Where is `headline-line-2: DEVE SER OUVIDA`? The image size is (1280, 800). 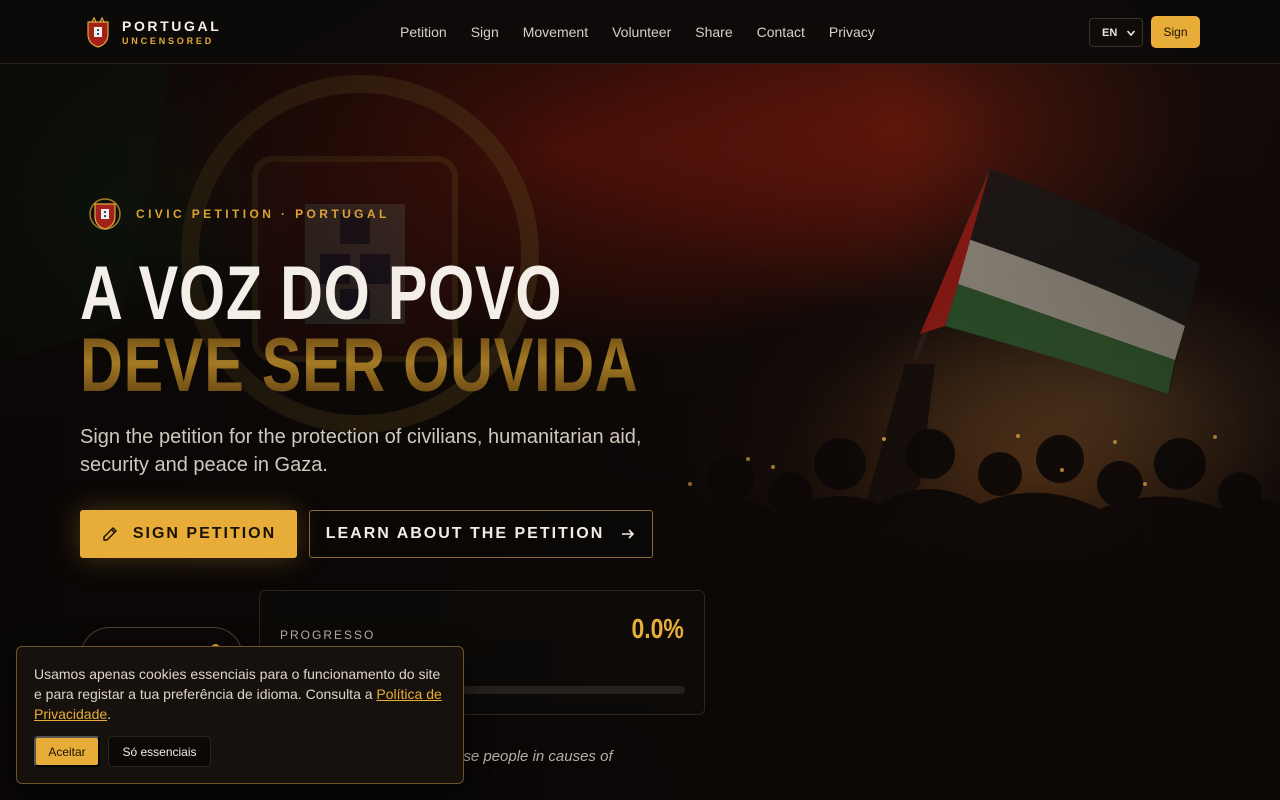 headline-line-2: DEVE SER OUVIDA is located at coordinates (359, 365).